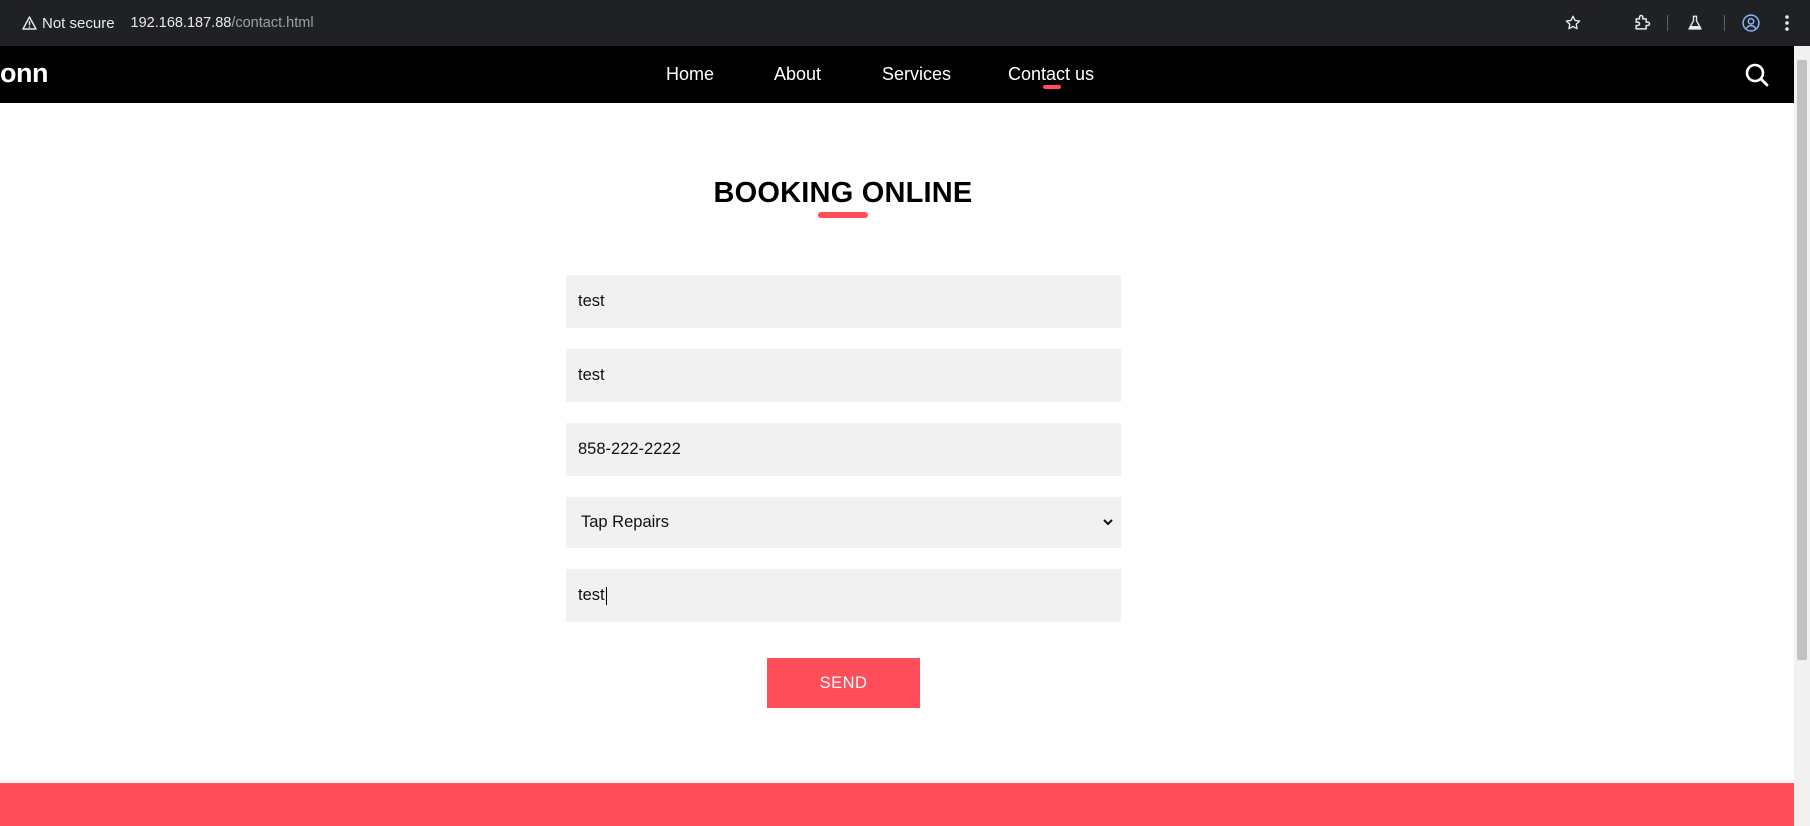  I want to click on search-icon, so click(1757, 75).